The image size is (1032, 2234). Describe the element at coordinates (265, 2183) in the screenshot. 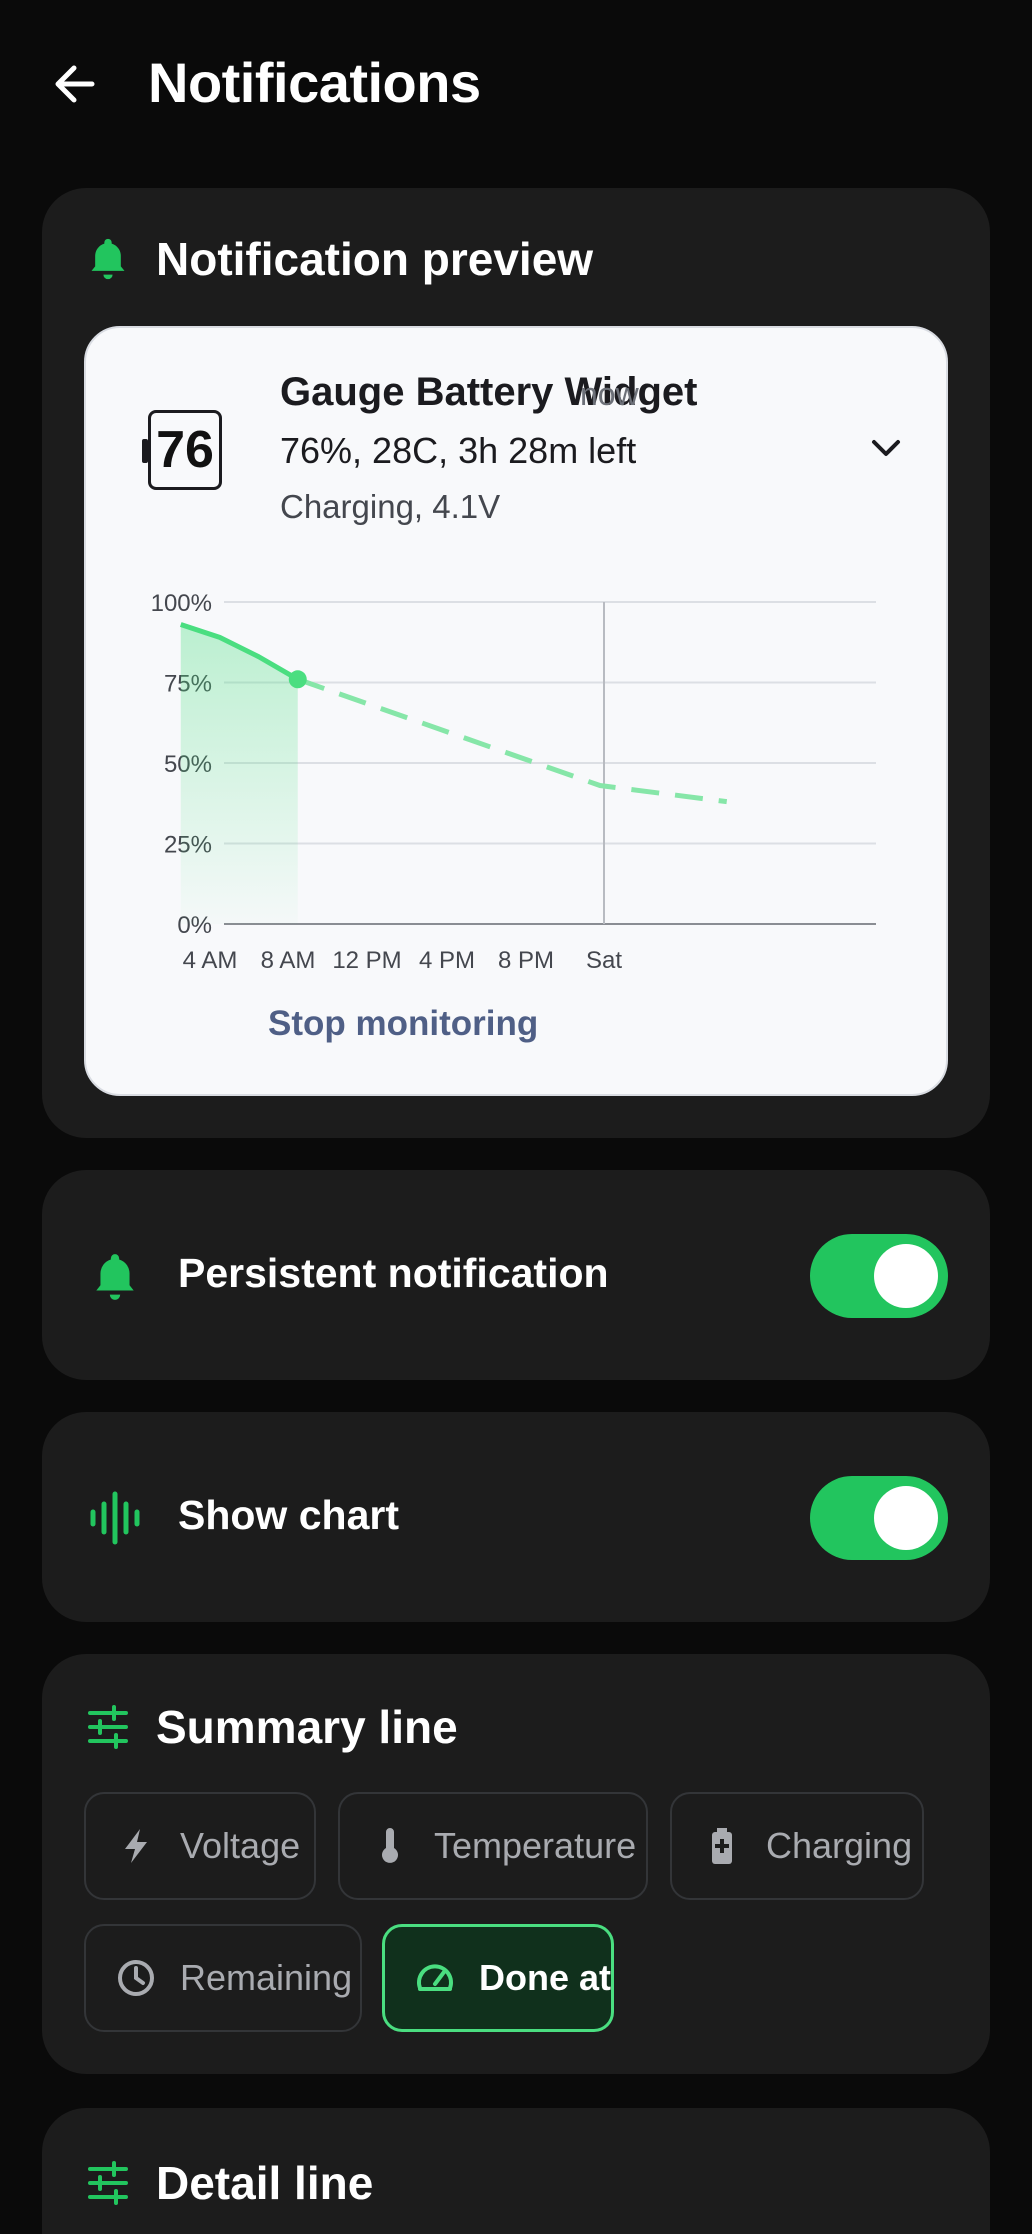

I see `section-title: Detail line` at that location.